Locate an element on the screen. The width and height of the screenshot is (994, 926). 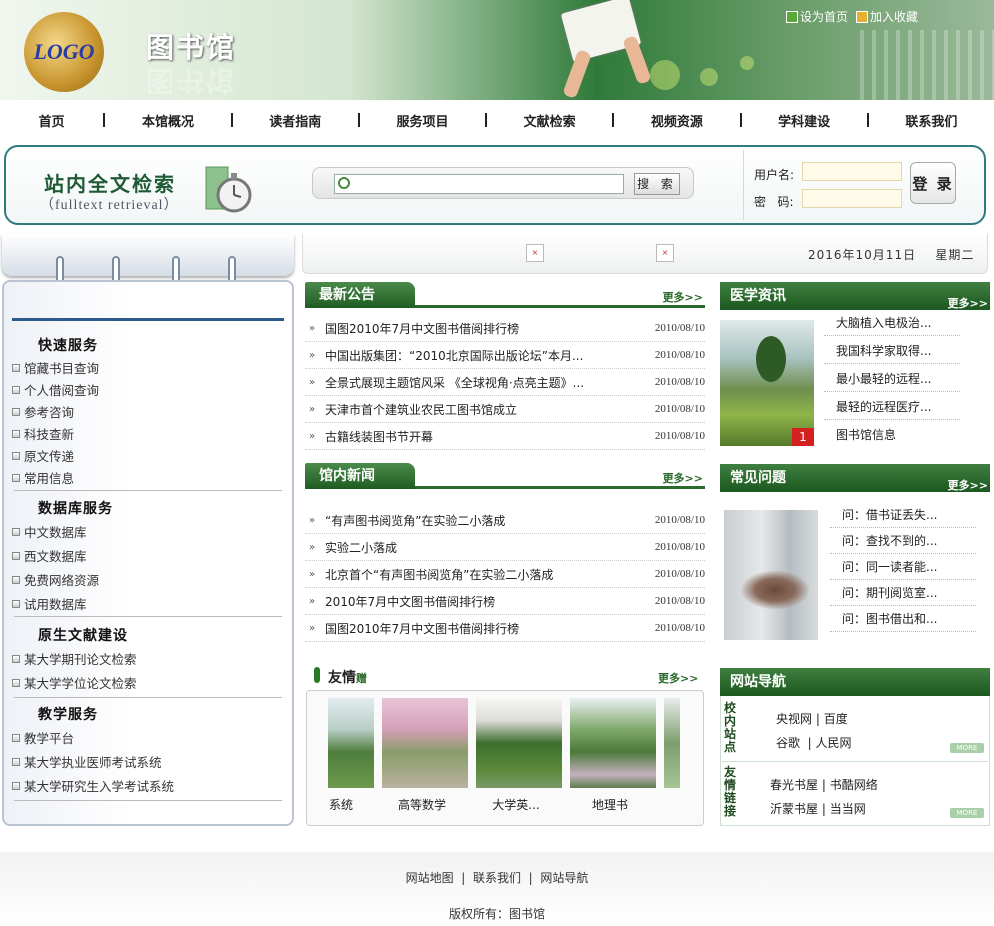
login-button: 登 录 is located at coordinates (933, 183).